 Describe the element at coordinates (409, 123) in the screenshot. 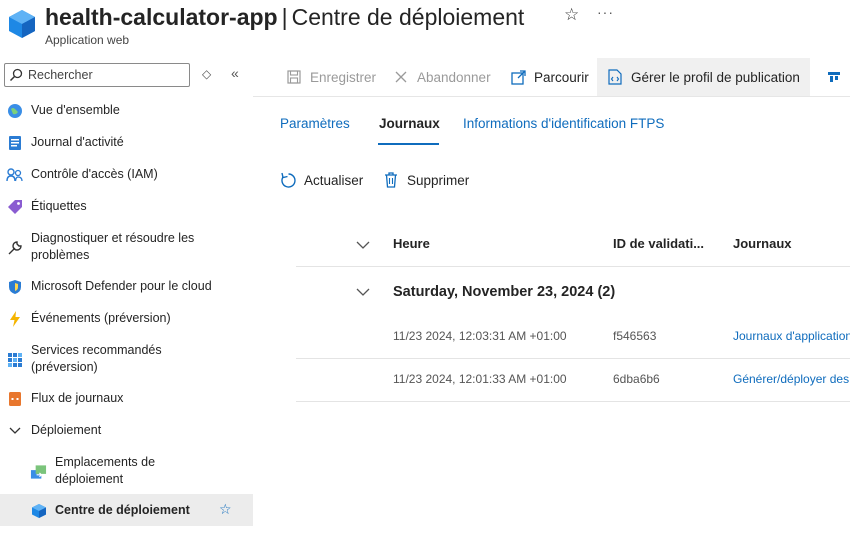

I see `tab-logs: Journaux` at that location.